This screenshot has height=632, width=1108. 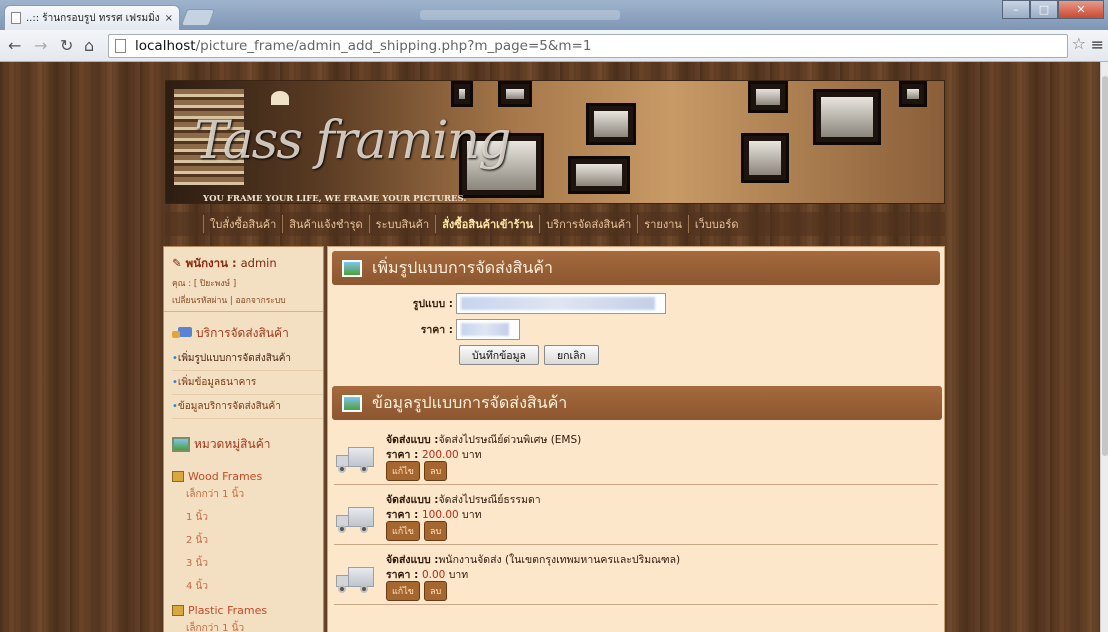 I want to click on nav-purchase: สั่งซื้อสินค้าเข้าร้าน, so click(x=487, y=224).